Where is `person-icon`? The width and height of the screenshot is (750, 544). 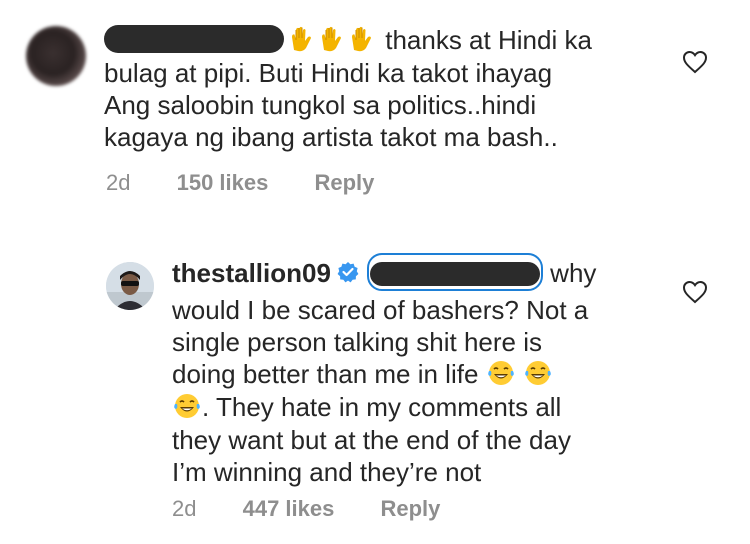 person-icon is located at coordinates (130, 286).